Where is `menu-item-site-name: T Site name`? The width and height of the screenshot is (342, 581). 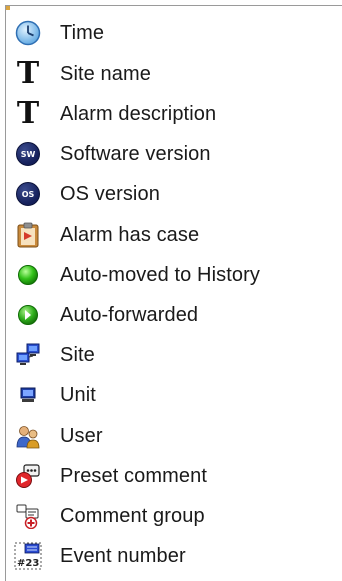
menu-item-site-name: T Site name is located at coordinates (176, 74).